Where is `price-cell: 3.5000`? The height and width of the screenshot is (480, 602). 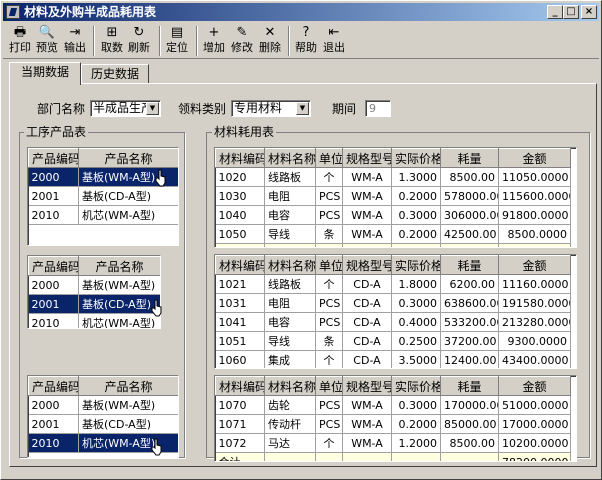 price-cell: 3.5000 is located at coordinates (416, 359).